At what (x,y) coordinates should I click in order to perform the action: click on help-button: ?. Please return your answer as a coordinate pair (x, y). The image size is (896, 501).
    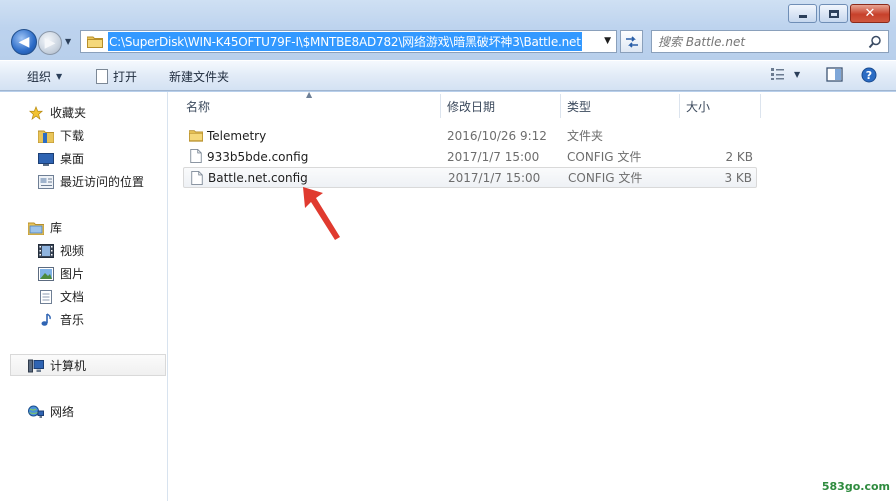
    Looking at the image, I should click on (869, 75).